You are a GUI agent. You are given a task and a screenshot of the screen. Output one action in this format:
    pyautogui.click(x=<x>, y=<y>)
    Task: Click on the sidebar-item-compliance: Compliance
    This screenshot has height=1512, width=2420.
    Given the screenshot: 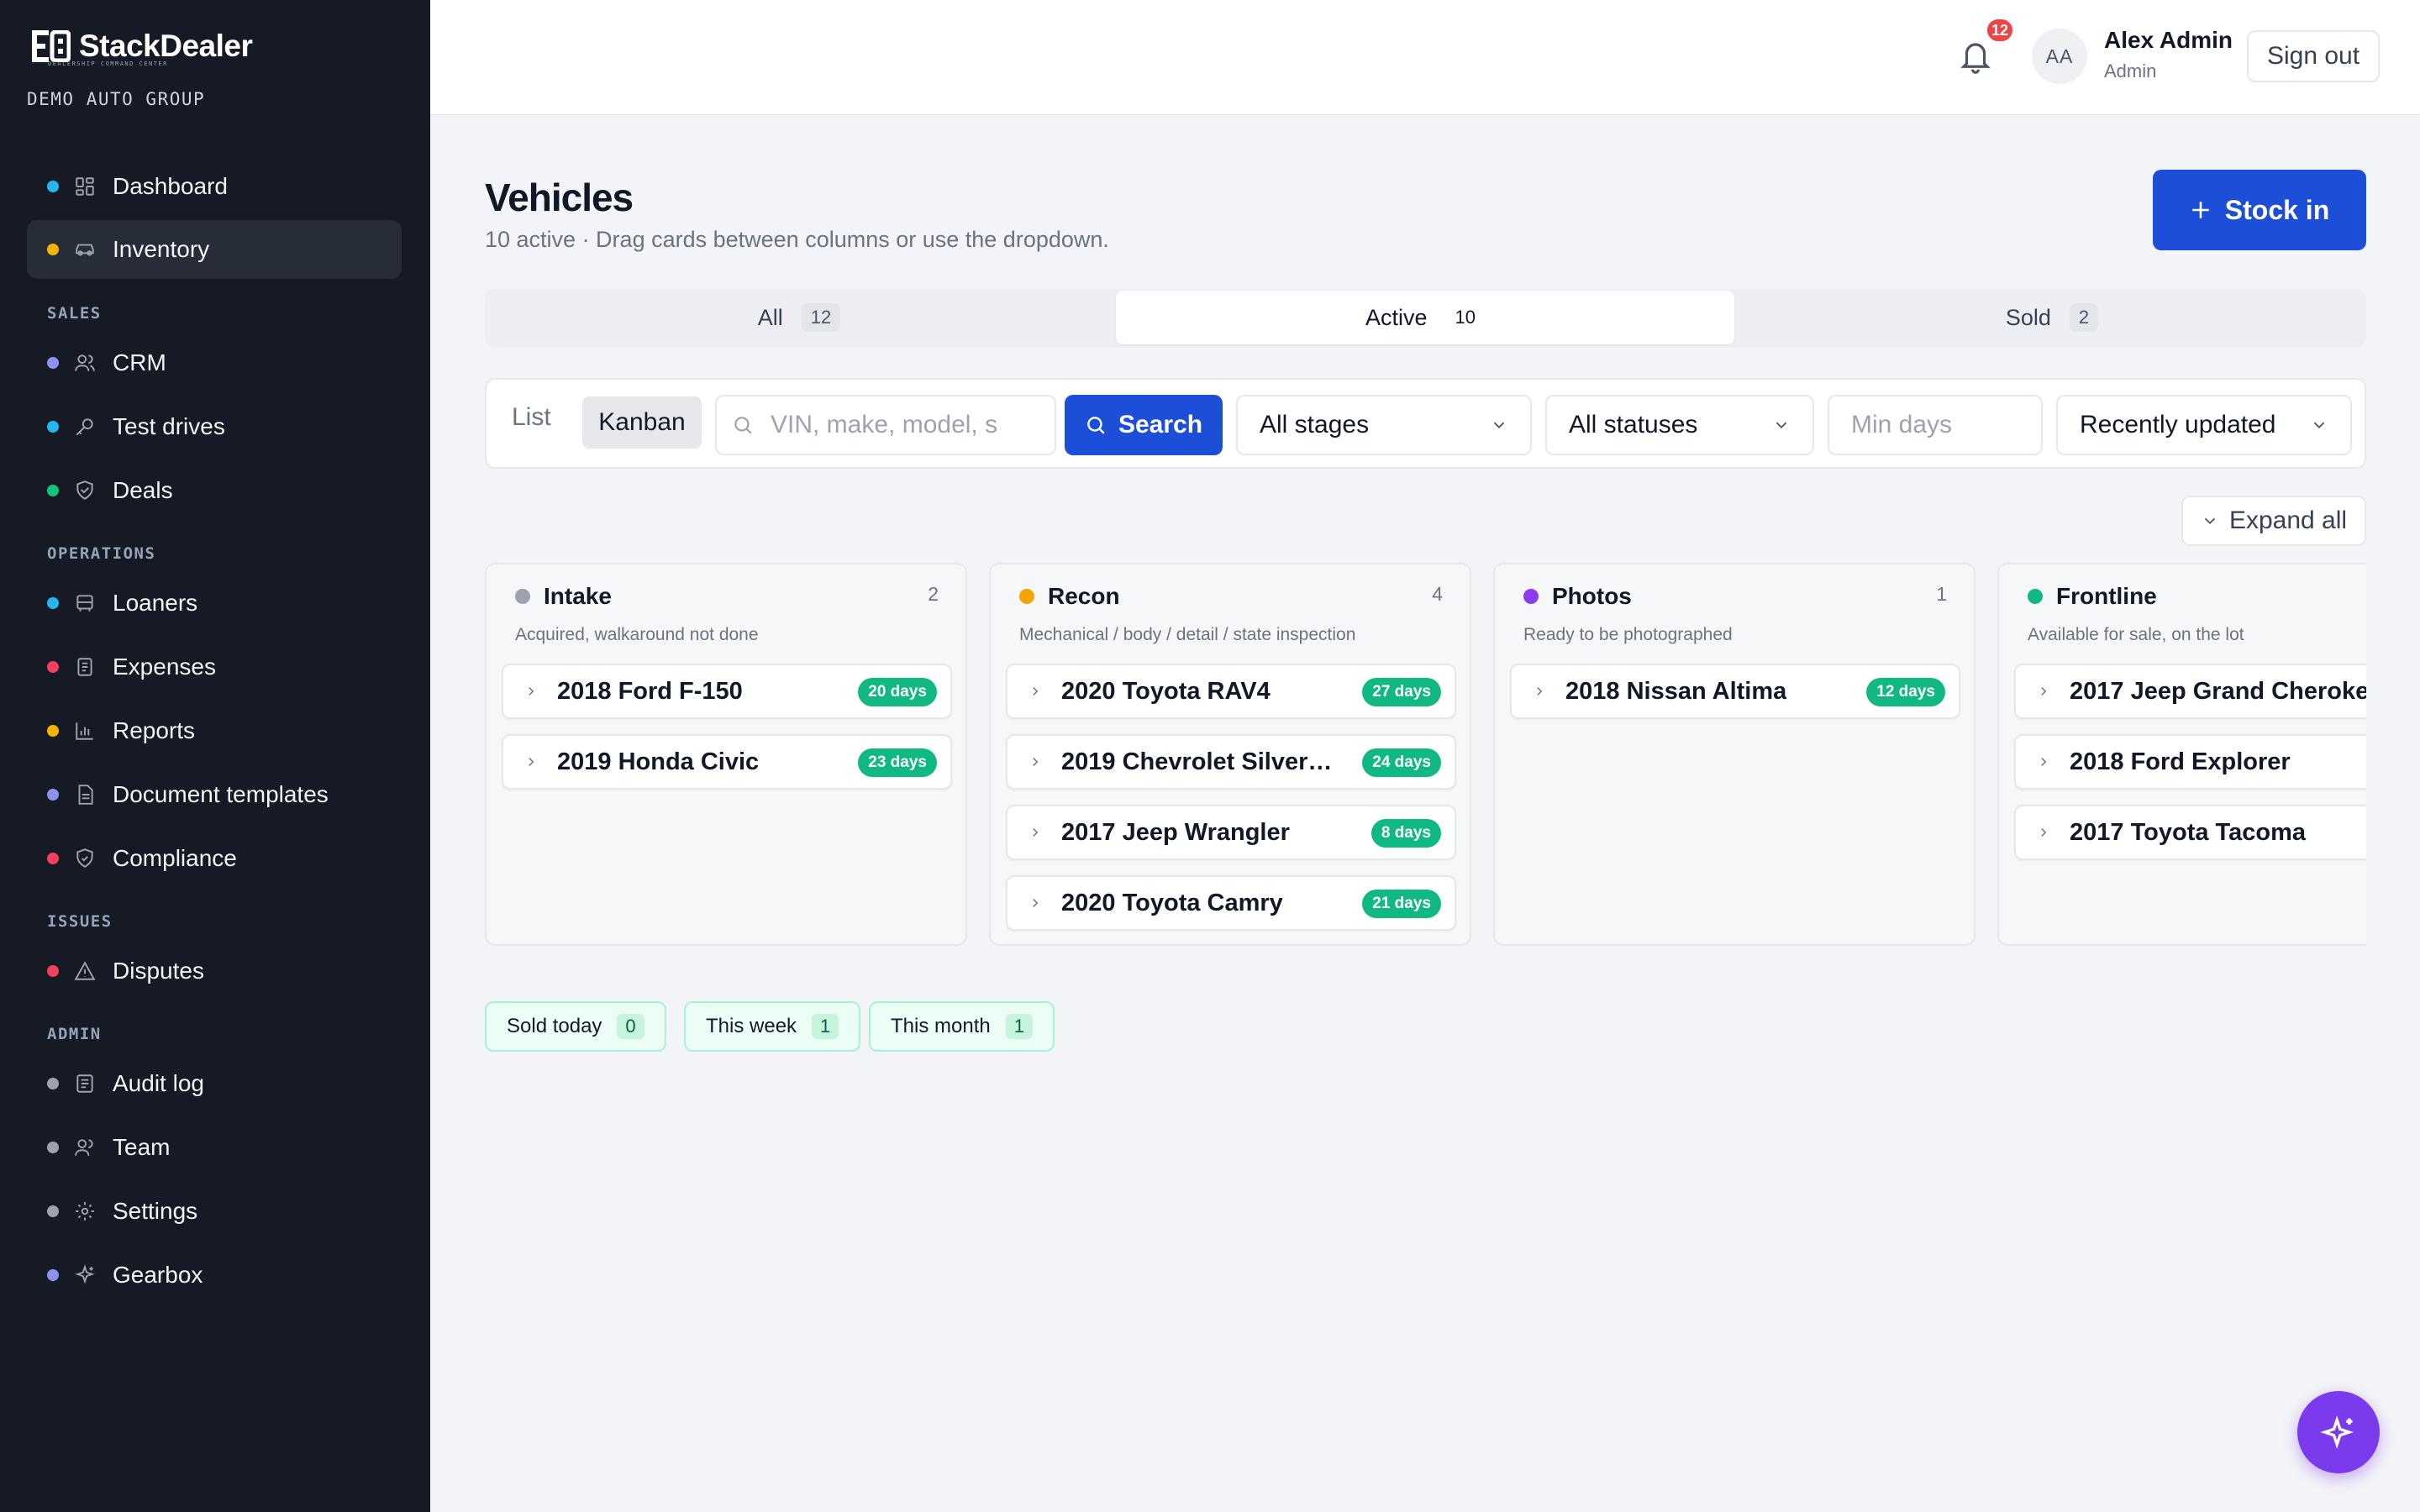 What is the action you would take?
    pyautogui.click(x=214, y=858)
    